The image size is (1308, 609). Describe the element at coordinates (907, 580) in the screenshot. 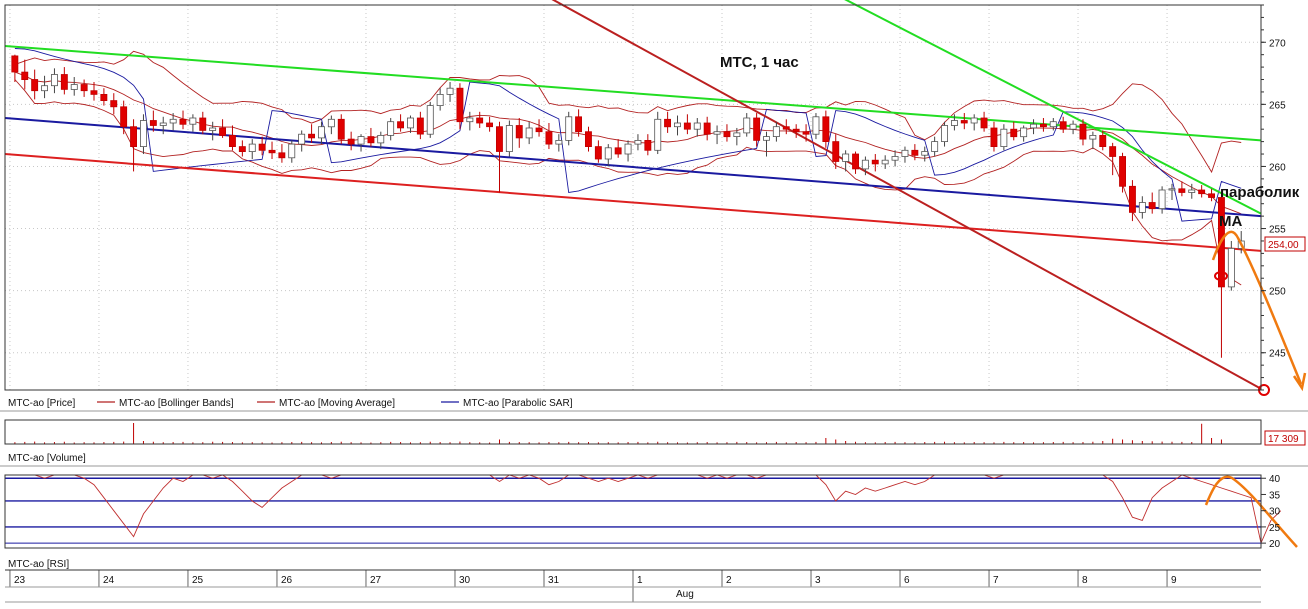

I see `day-tick-label: 6` at that location.